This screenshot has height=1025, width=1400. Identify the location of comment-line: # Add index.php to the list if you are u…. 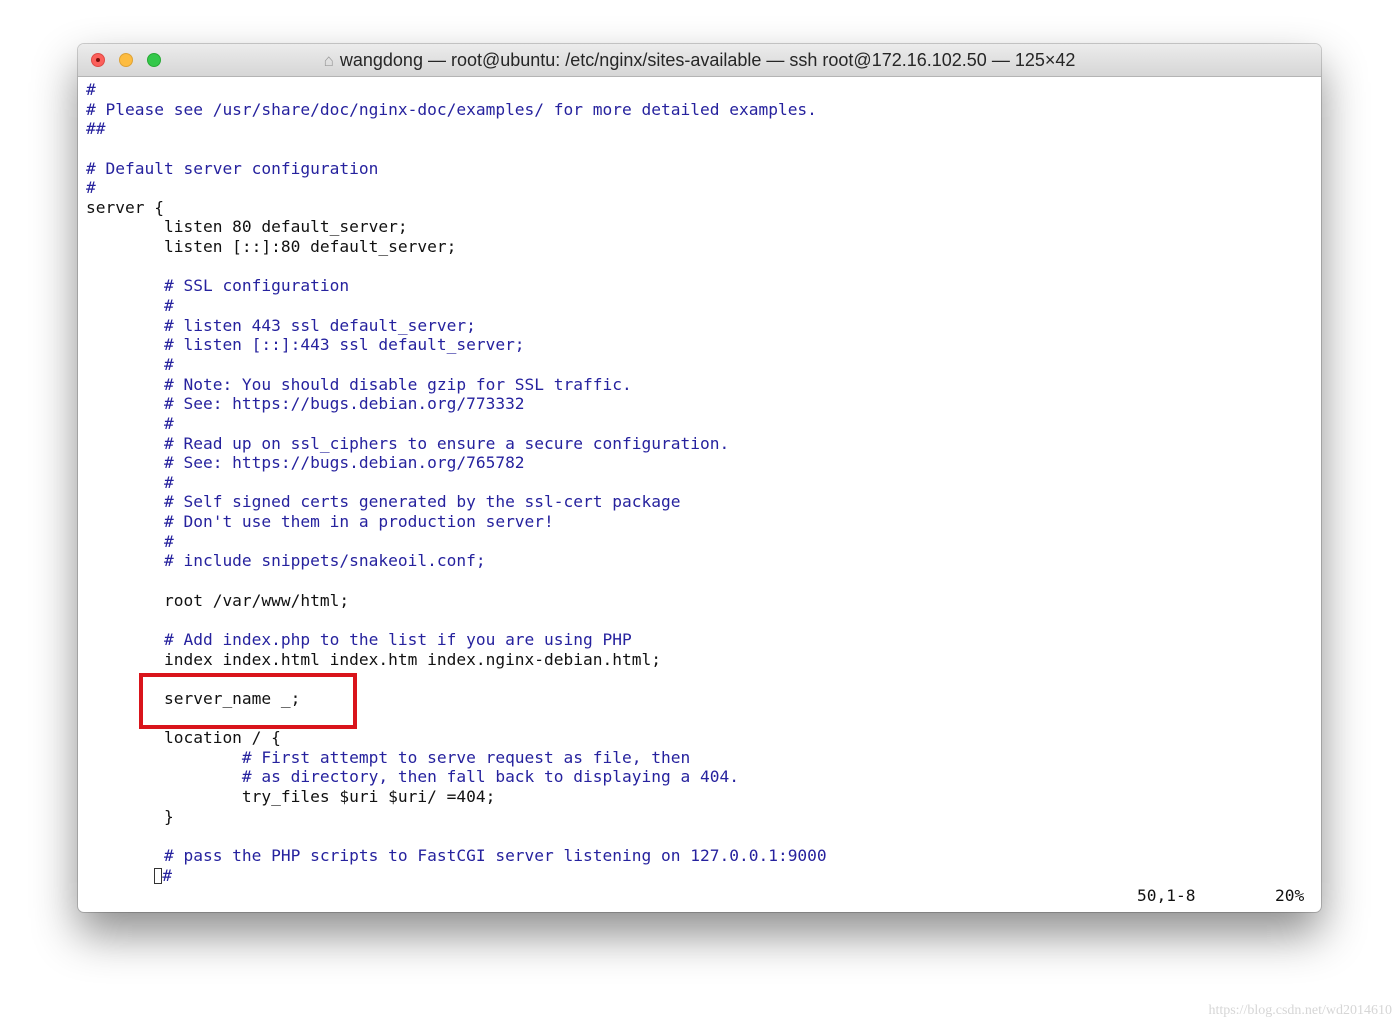
(359, 639).